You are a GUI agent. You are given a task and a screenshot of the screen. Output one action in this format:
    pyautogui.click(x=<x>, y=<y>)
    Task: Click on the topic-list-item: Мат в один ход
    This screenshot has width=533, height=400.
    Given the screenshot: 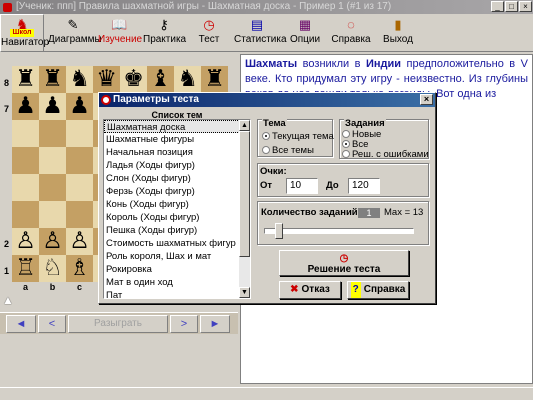 What is the action you would take?
    pyautogui.click(x=177, y=282)
    